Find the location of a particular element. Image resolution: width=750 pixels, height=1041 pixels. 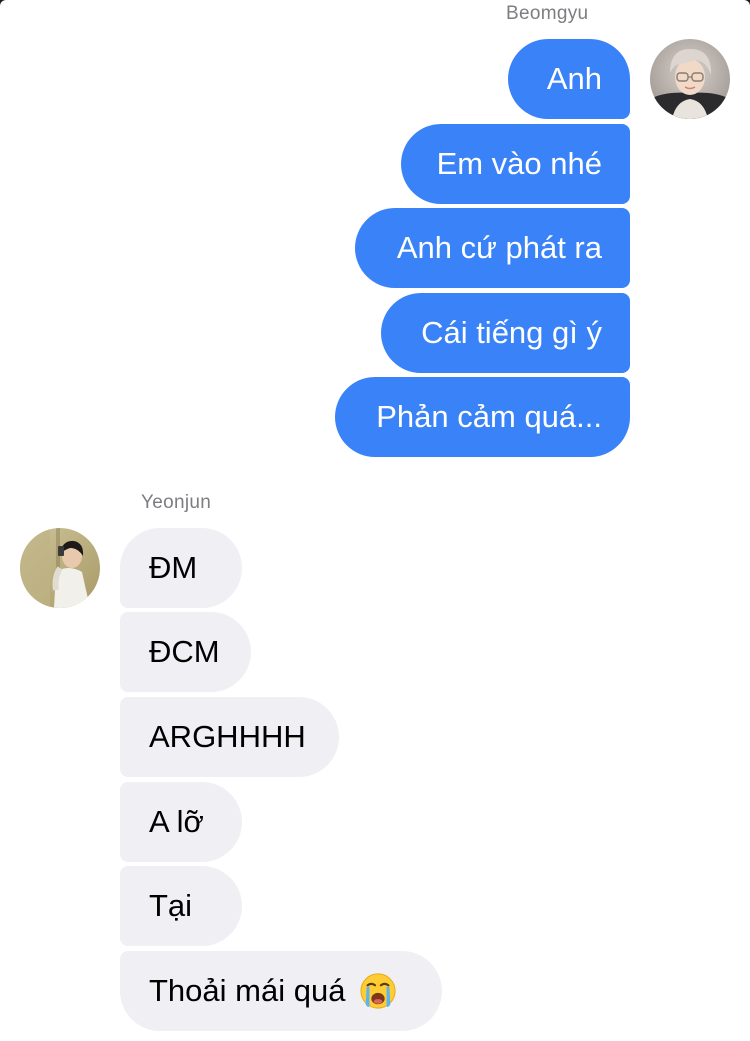

message-text: ĐCM is located at coordinates (184, 651).